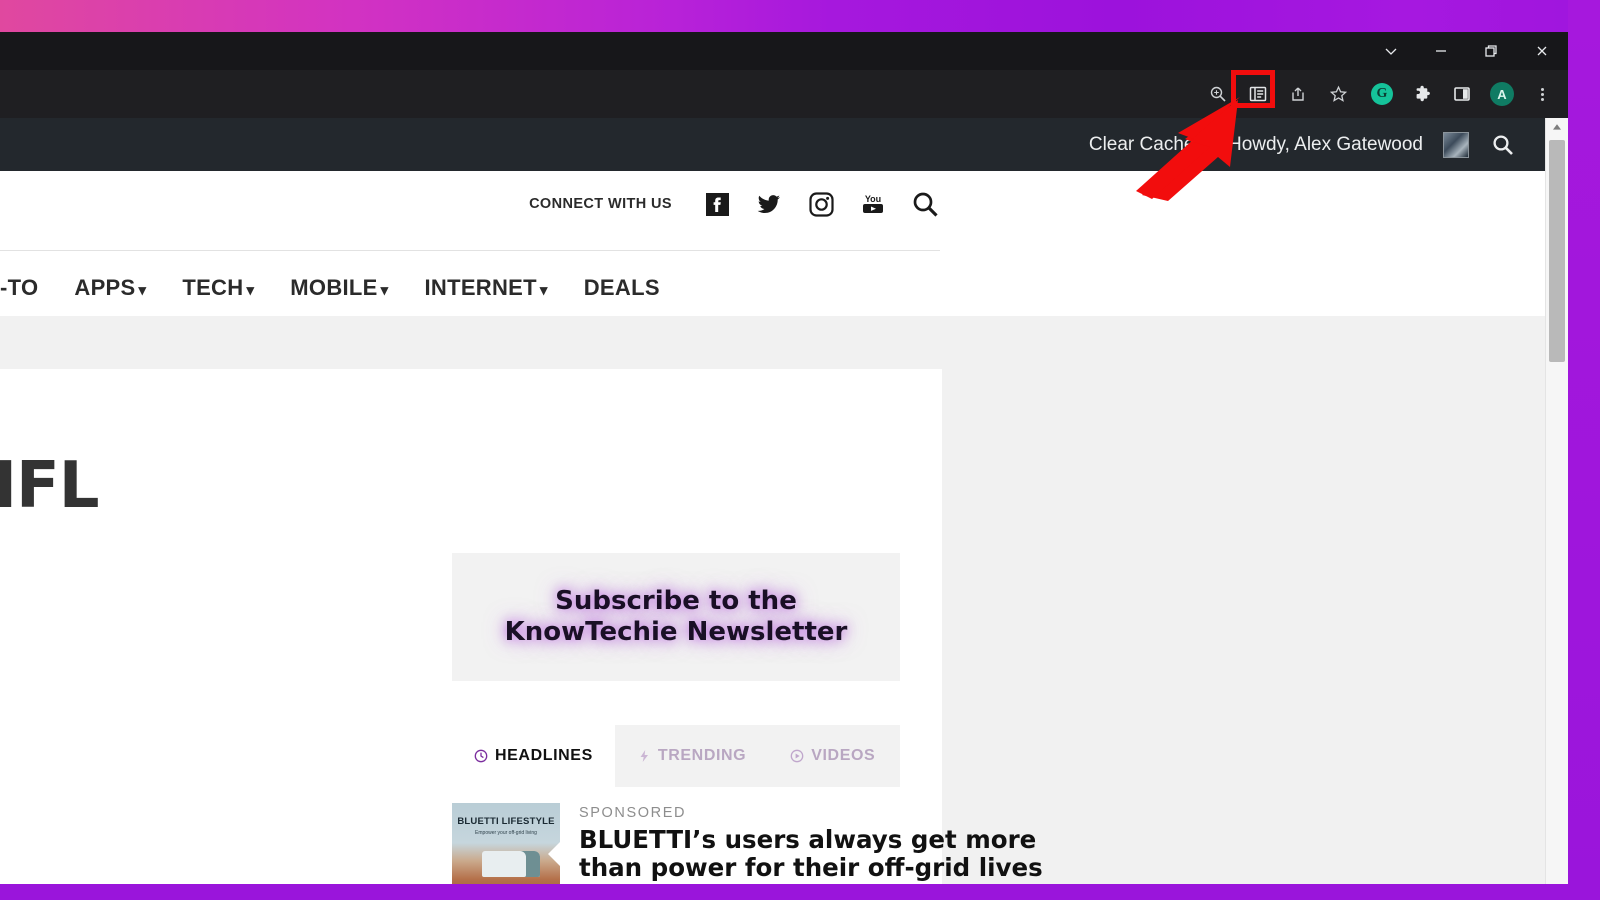  Describe the element at coordinates (1253, 89) in the screenshot. I see `annotation-highlight-box` at that location.